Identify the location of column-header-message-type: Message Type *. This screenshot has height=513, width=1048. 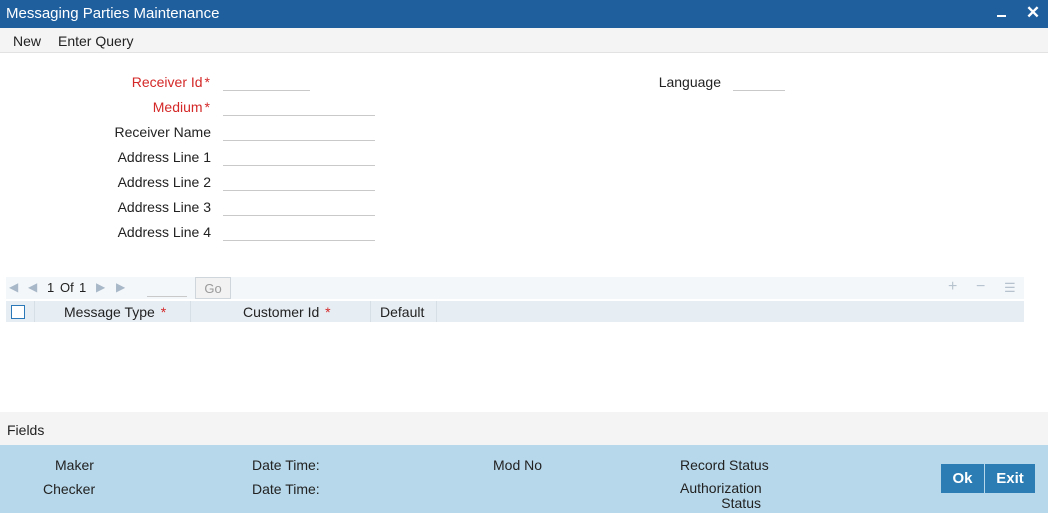
(115, 312).